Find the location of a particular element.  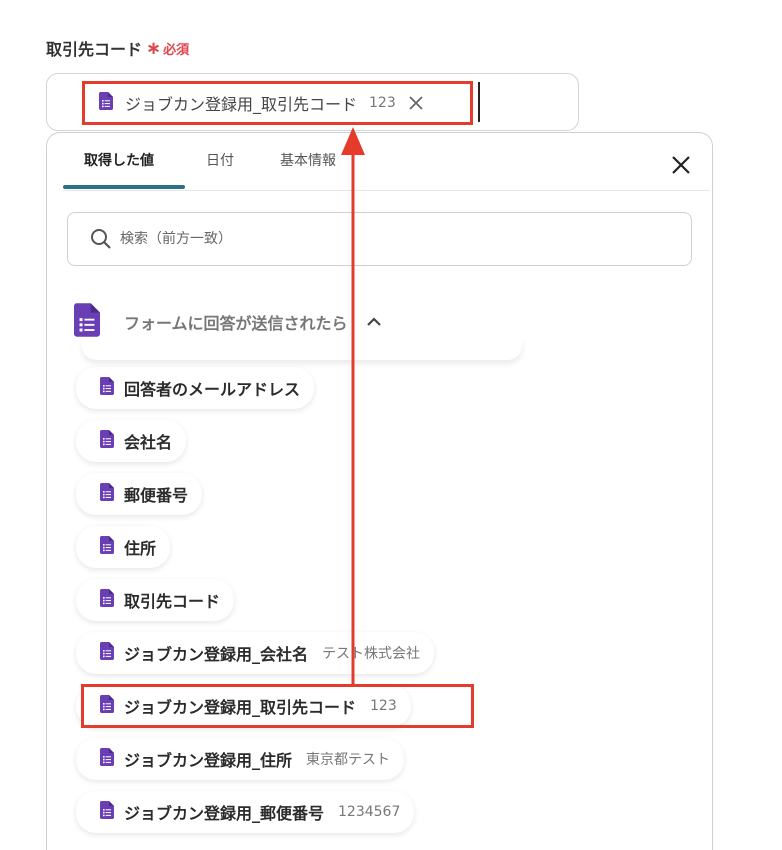

variable-item-label: 郵便番号 is located at coordinates (156, 495).